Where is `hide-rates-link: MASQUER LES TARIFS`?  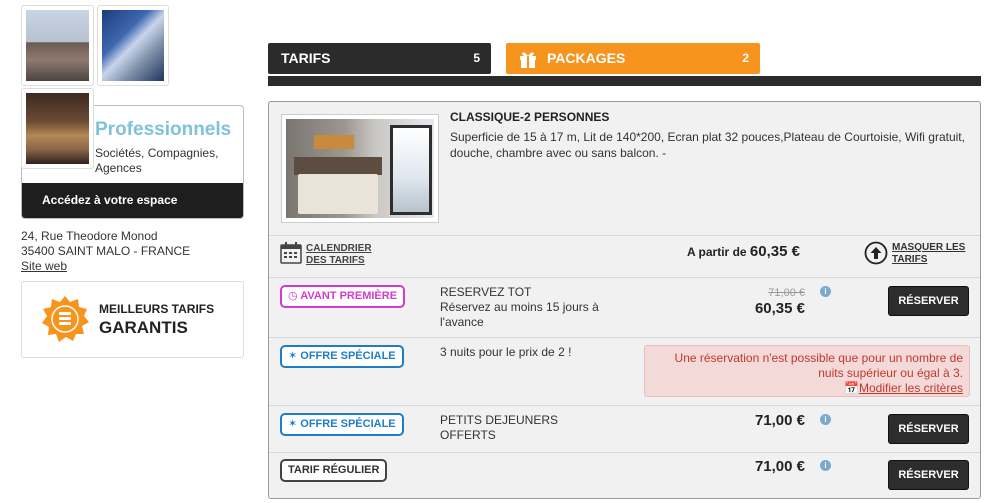
hide-rates-link: MASQUER LES TARIFS is located at coordinates (928, 254).